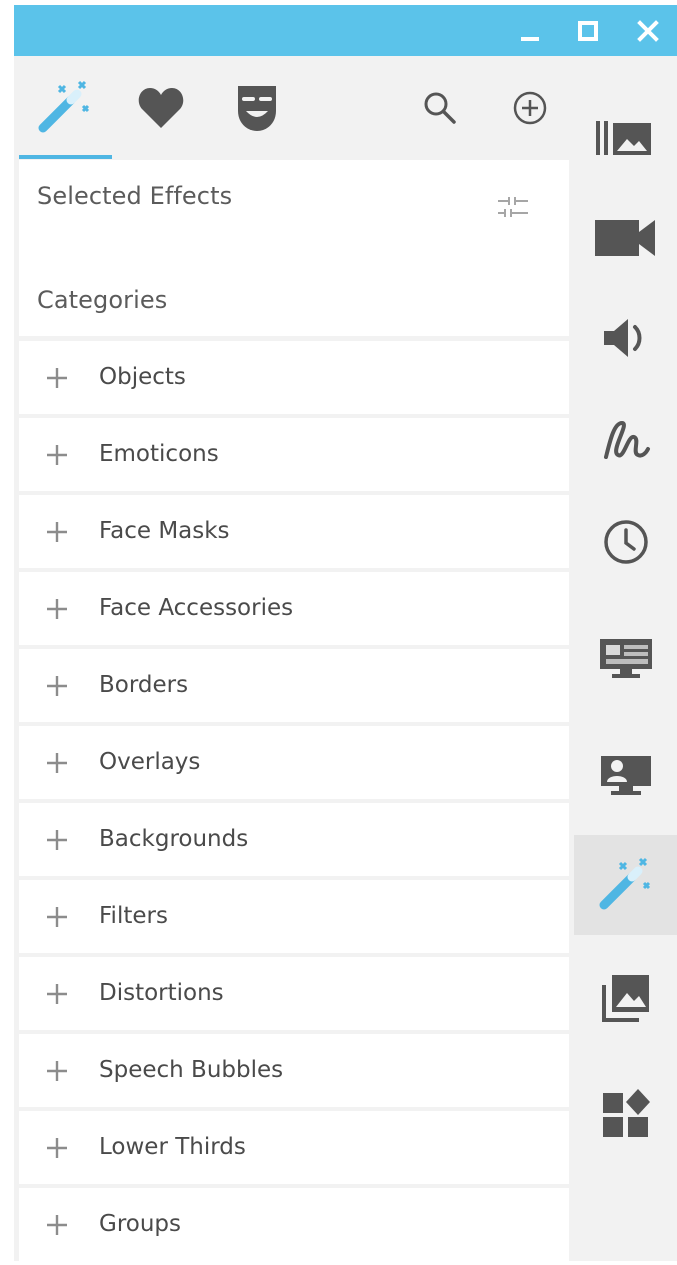  I want to click on theater-mask-icon, so click(257, 108).